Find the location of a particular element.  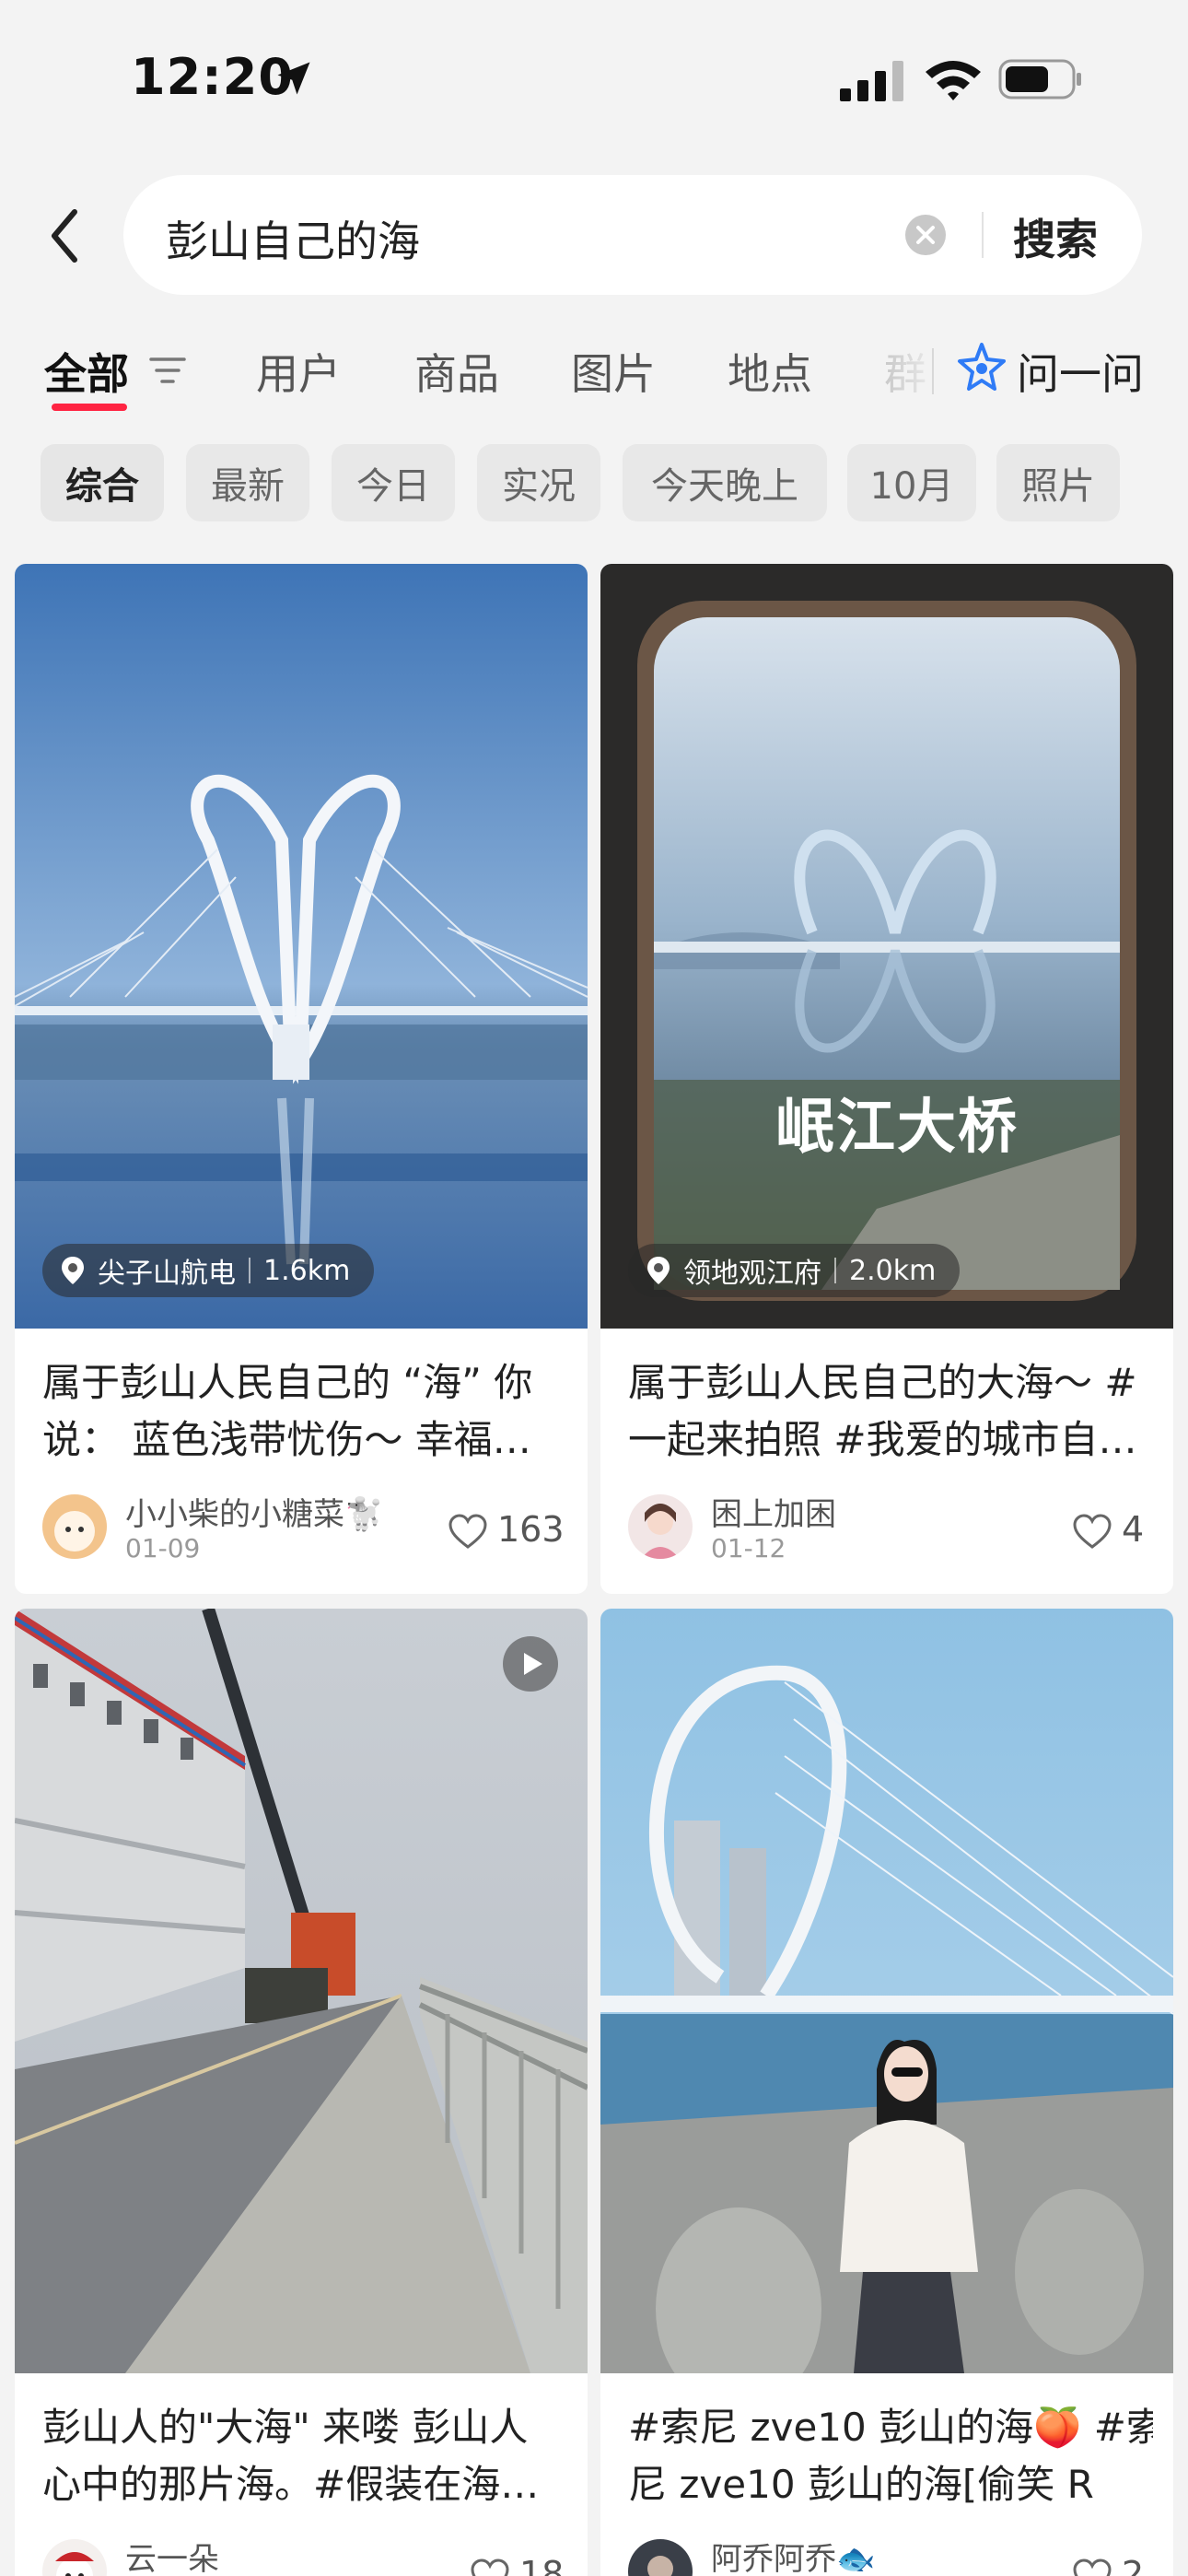

cellular-signal-icon is located at coordinates (871, 81).